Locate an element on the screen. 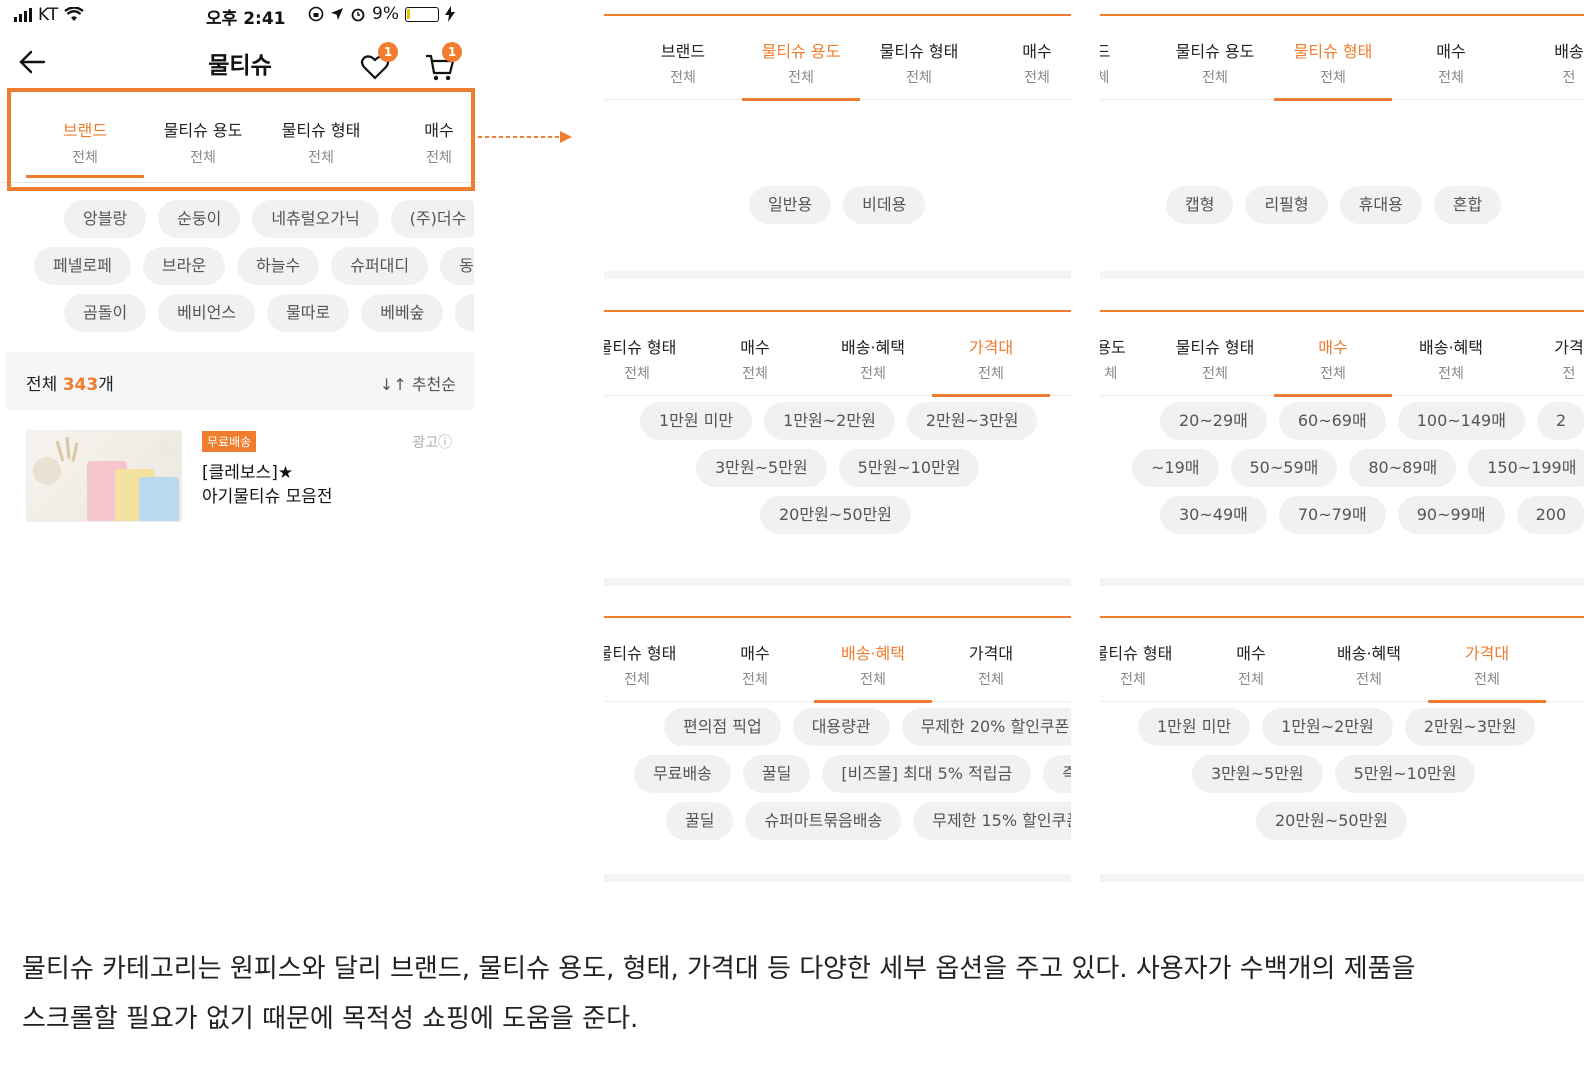 Image resolution: width=1584 pixels, height=1068 pixels. carrier-label: KT is located at coordinates (48, 15).